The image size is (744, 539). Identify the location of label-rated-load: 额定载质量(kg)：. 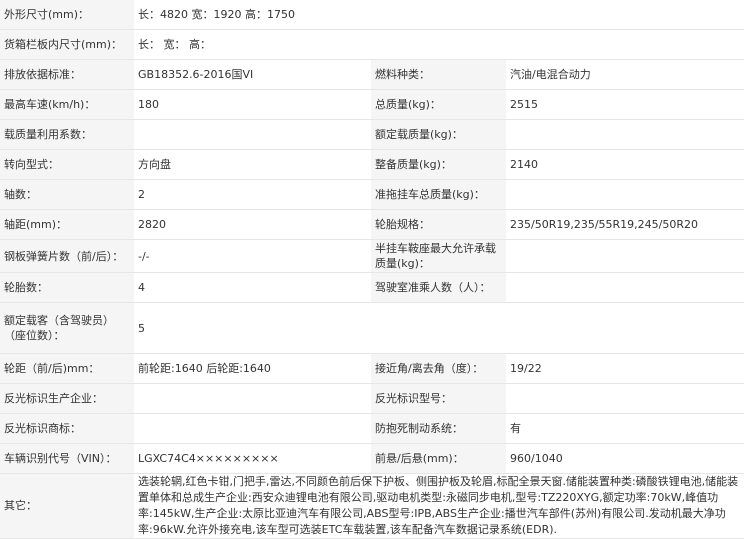
(438, 134).